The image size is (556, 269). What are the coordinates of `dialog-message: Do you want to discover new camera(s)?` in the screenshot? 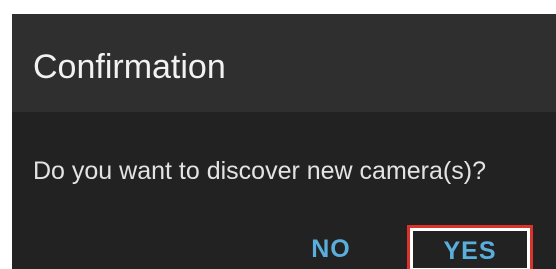 It's located at (259, 171).